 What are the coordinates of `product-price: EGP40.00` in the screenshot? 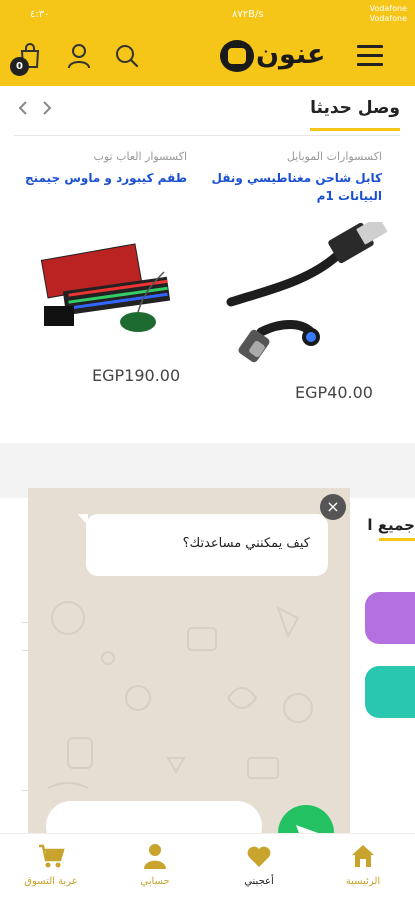 It's located at (334, 392).